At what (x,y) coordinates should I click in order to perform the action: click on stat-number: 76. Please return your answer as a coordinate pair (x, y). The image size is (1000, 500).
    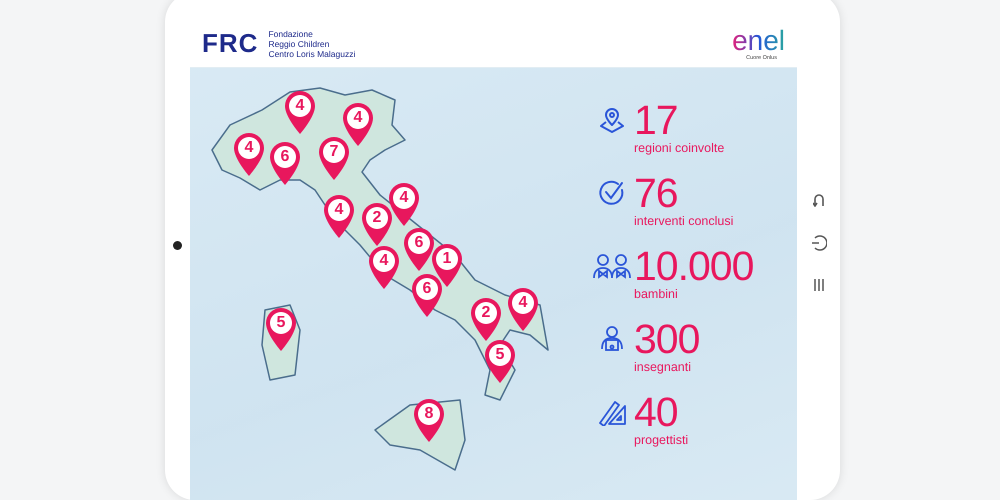
    Looking at the image, I should click on (656, 193).